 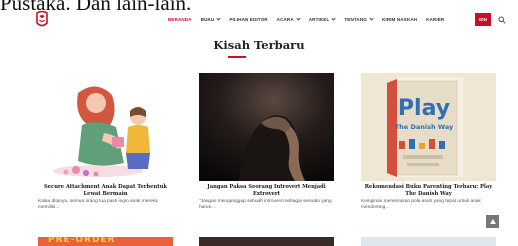 I want to click on language-label: IDN, so click(x=483, y=19).